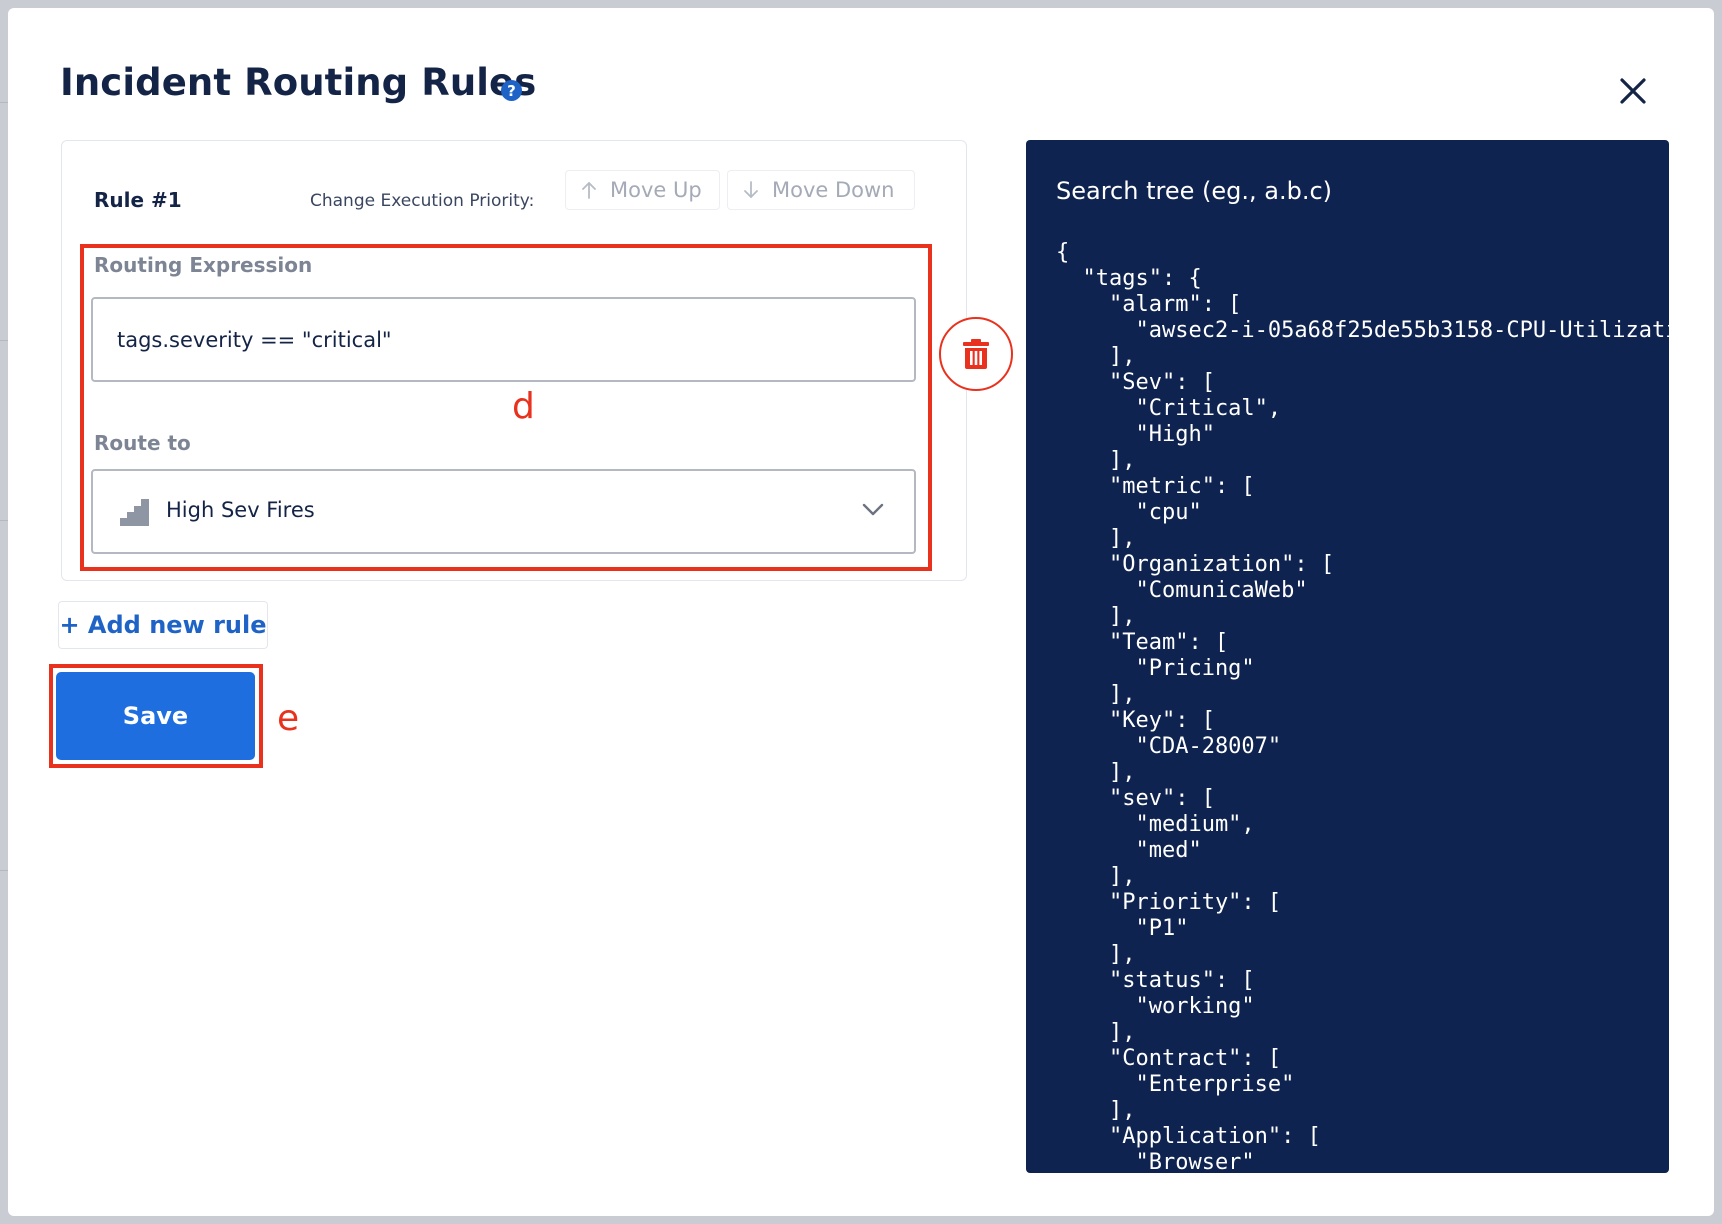 The height and width of the screenshot is (1224, 1722). What do you see at coordinates (203, 265) in the screenshot?
I see `routing-expression-label: Routing Expression` at bounding box center [203, 265].